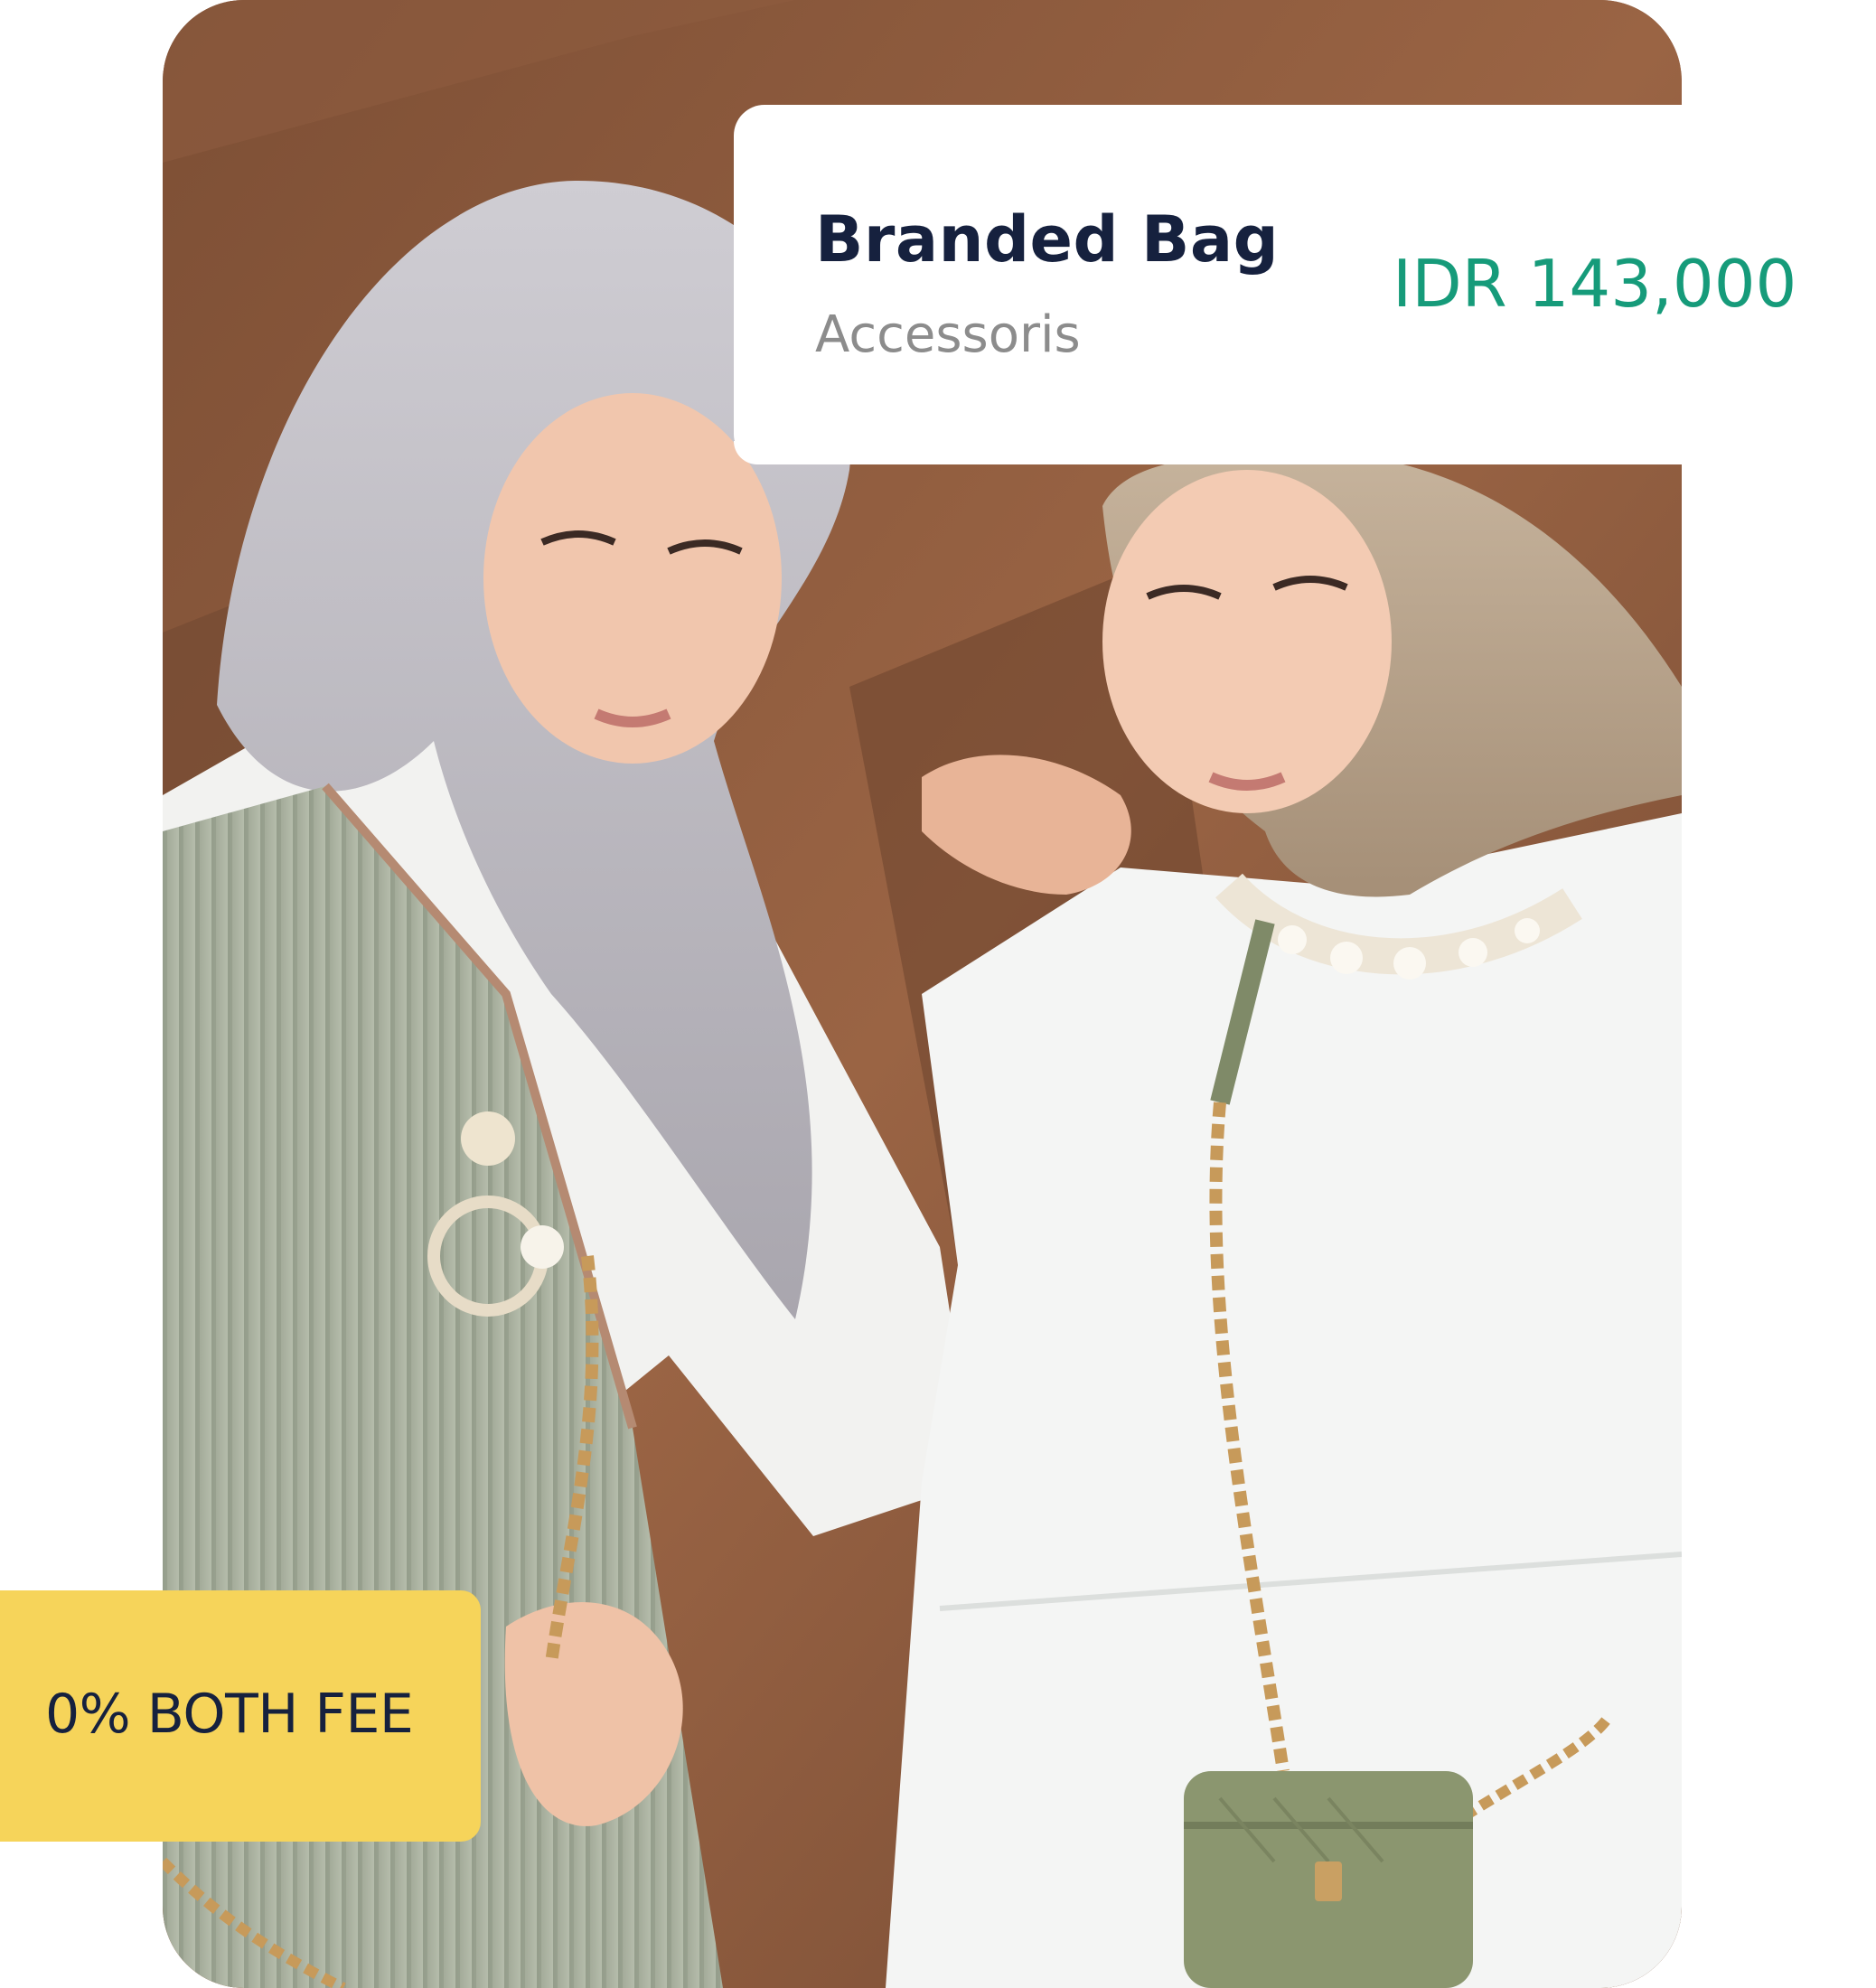  What do you see at coordinates (1047, 239) in the screenshot?
I see `product-name: Branded Bag` at bounding box center [1047, 239].